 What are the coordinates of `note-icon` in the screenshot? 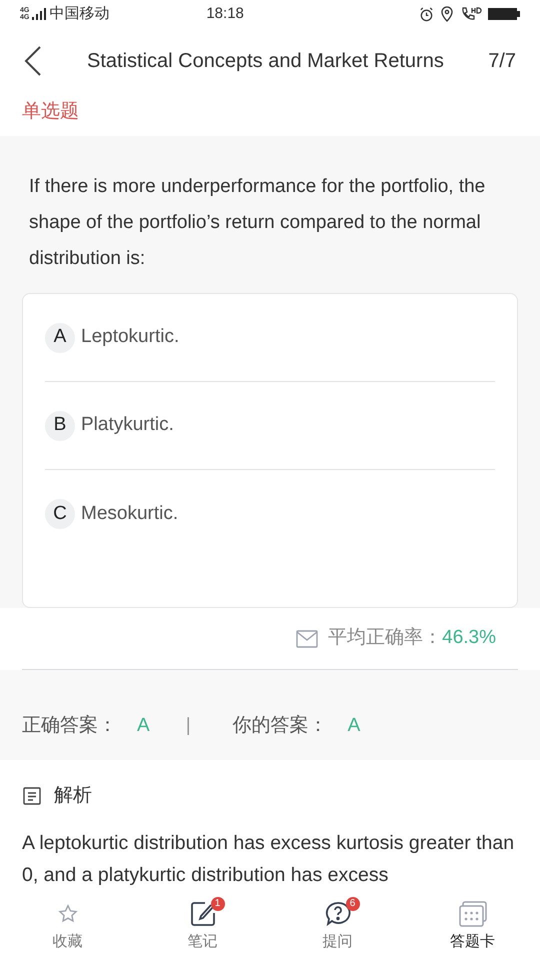 It's located at (202, 914).